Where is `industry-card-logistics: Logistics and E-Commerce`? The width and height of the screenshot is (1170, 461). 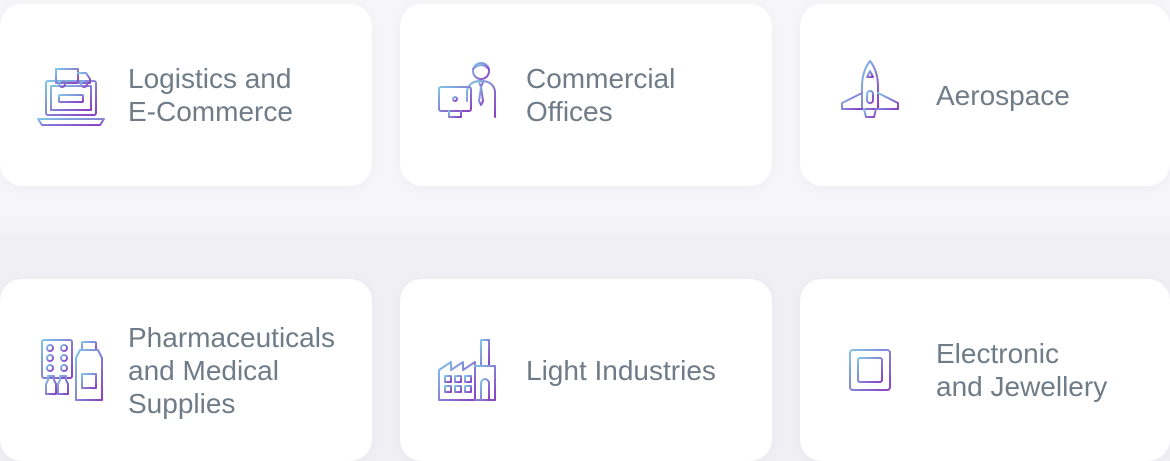
industry-card-logistics: Logistics and E-Commerce is located at coordinates (186, 95).